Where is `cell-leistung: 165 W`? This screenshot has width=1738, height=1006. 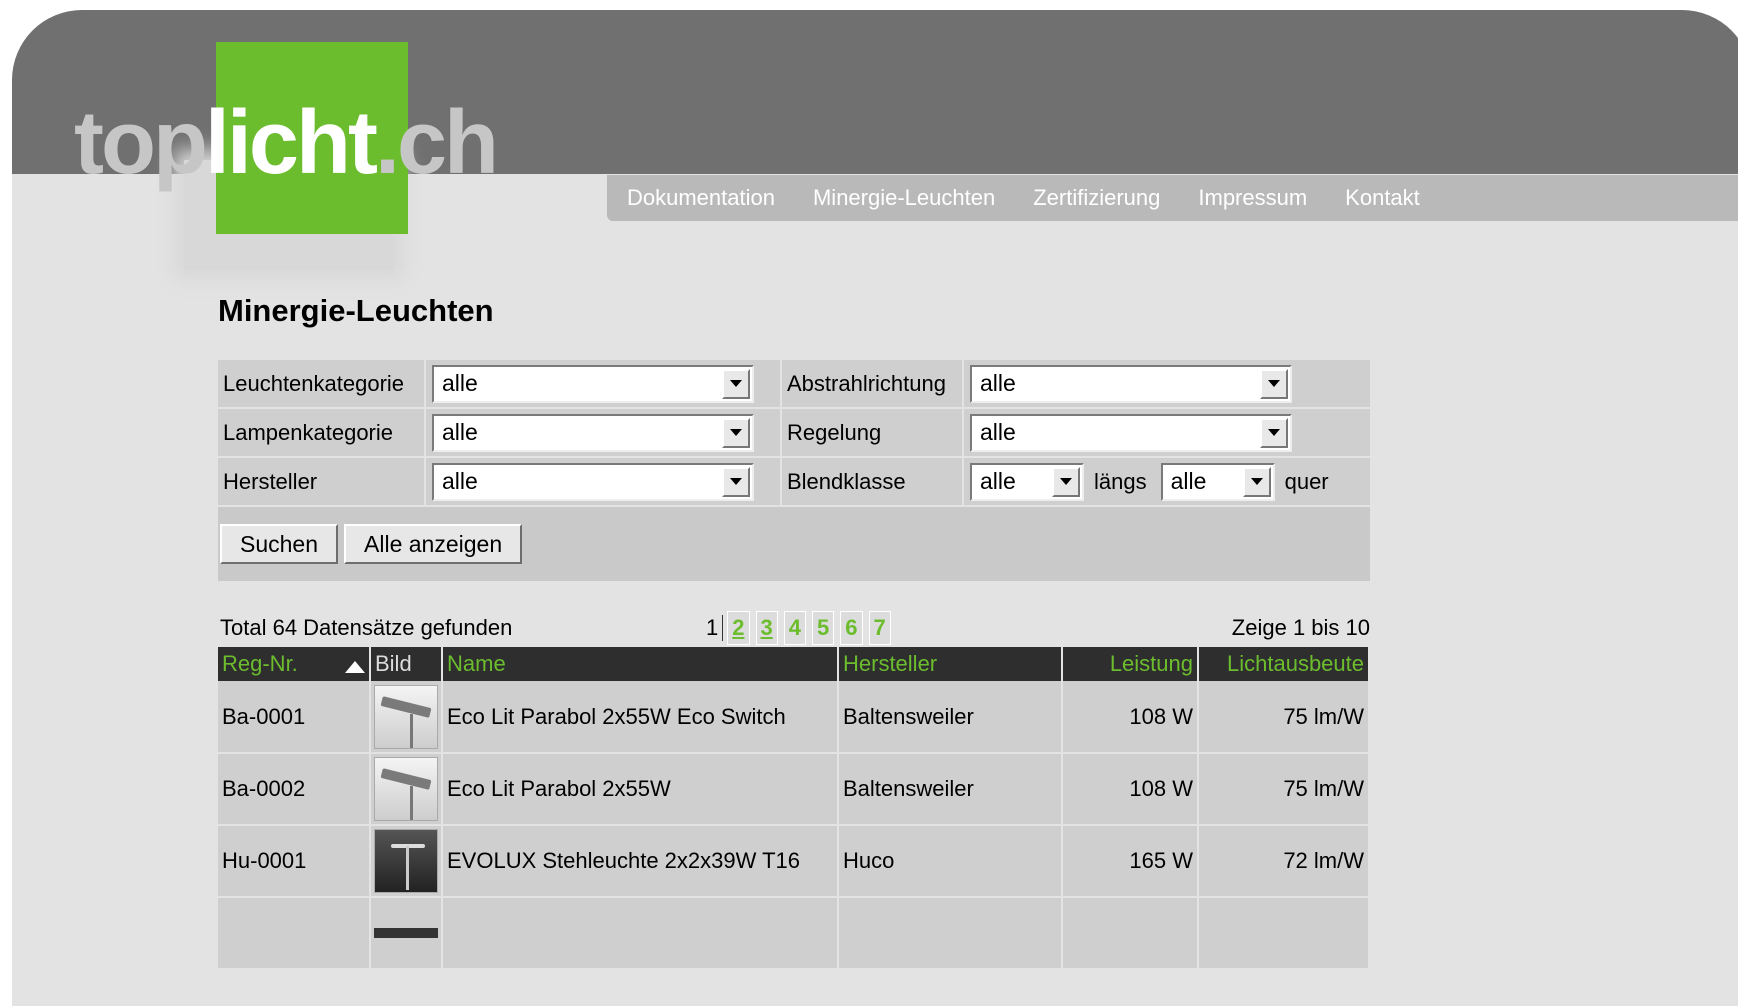 cell-leistung: 165 W is located at coordinates (1130, 861).